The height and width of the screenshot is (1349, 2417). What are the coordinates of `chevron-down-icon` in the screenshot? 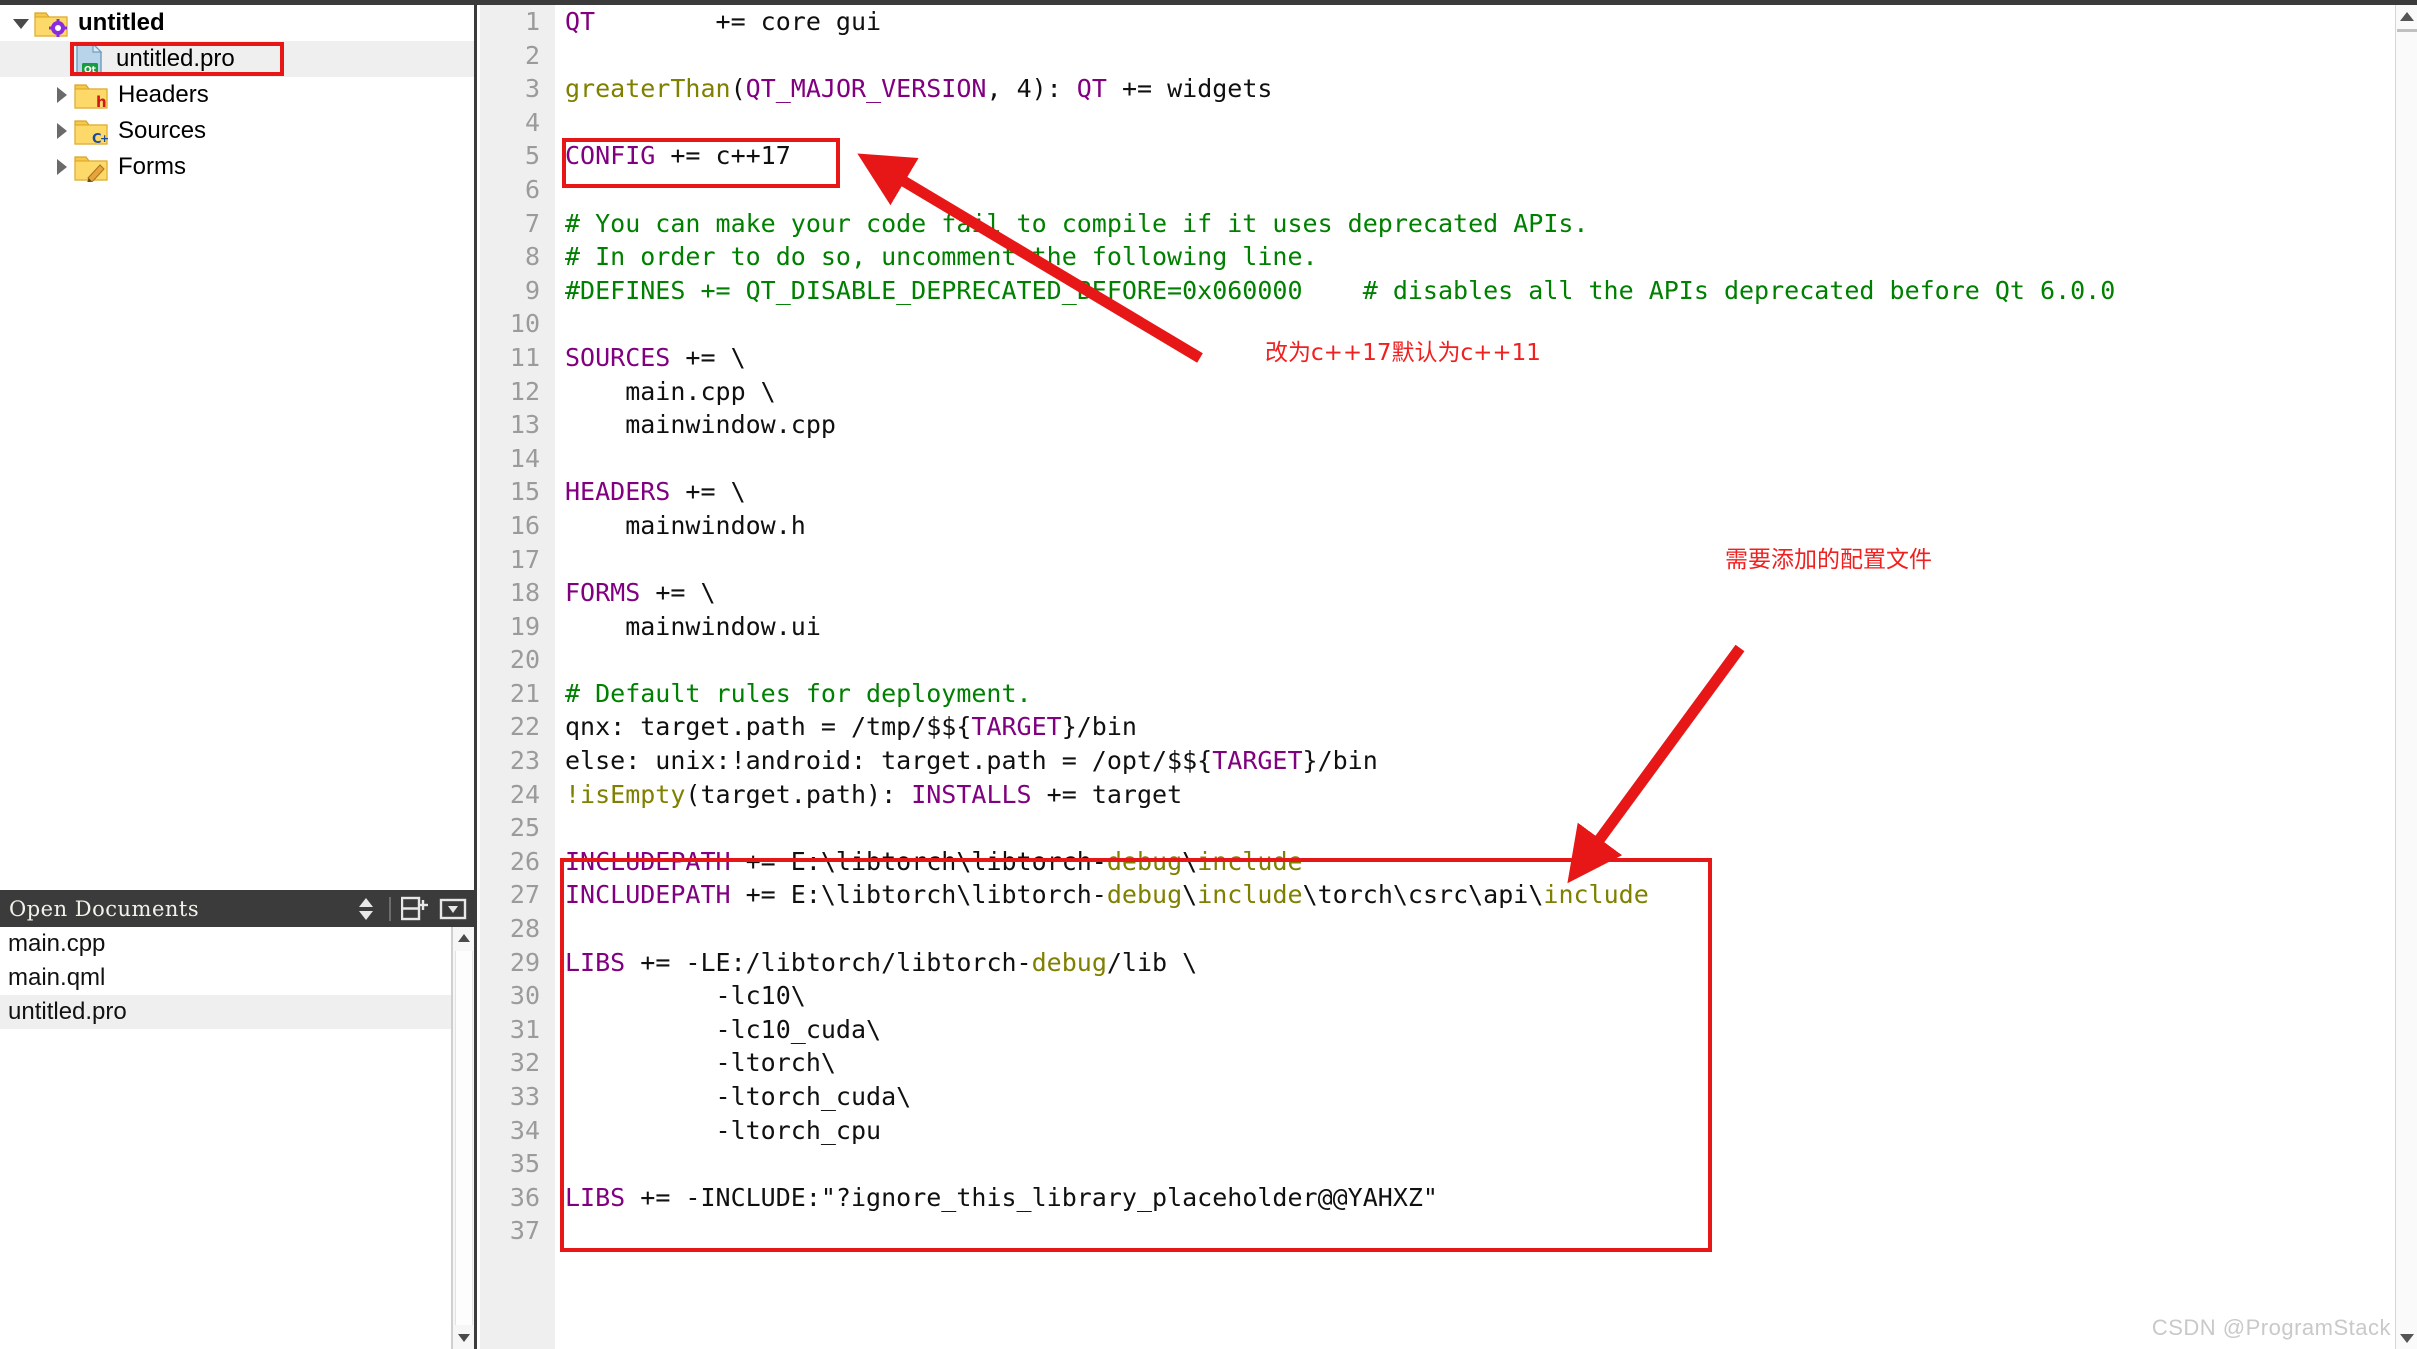 It's located at (21, 23).